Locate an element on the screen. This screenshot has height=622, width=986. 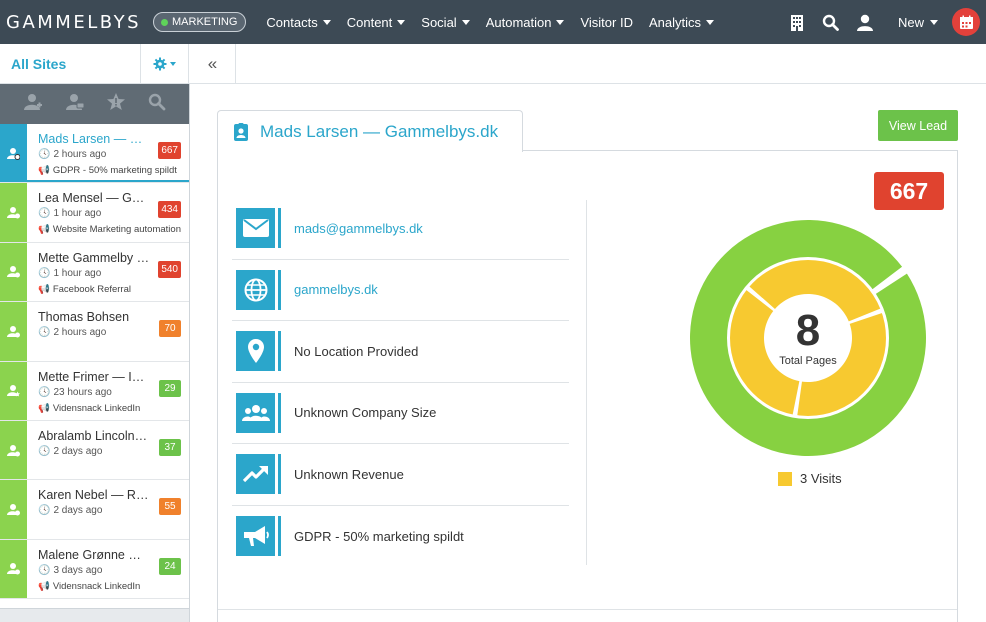
company-size-text: Unknown Company Size is located at coordinates (365, 413).